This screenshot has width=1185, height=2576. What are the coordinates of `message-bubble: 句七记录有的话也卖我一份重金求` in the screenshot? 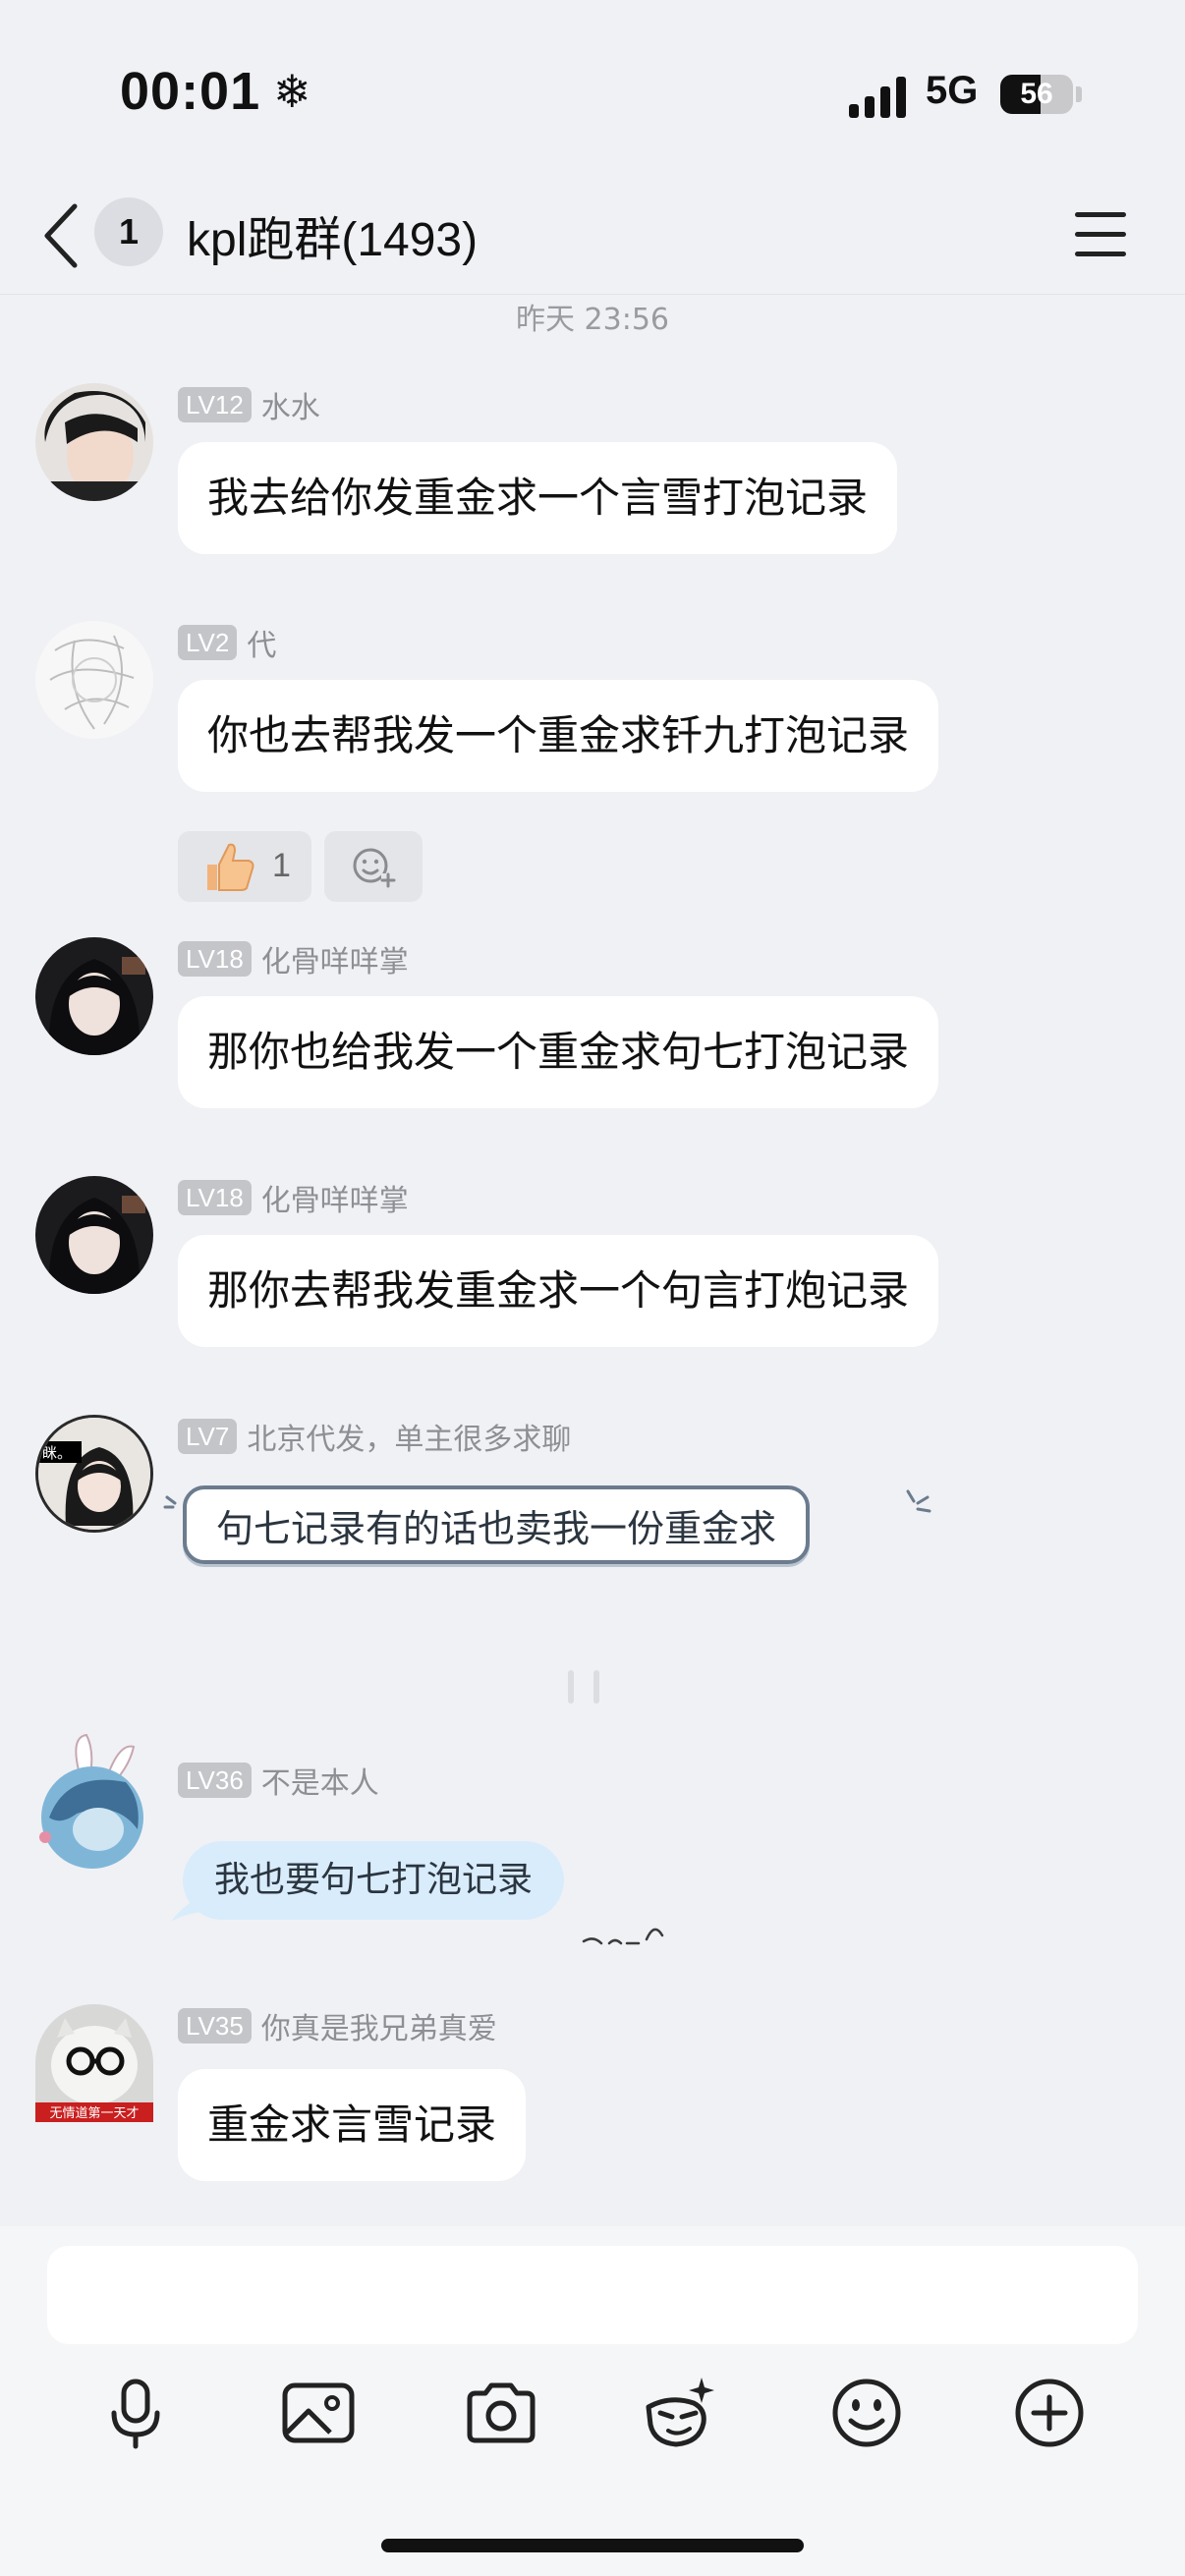 It's located at (497, 1524).